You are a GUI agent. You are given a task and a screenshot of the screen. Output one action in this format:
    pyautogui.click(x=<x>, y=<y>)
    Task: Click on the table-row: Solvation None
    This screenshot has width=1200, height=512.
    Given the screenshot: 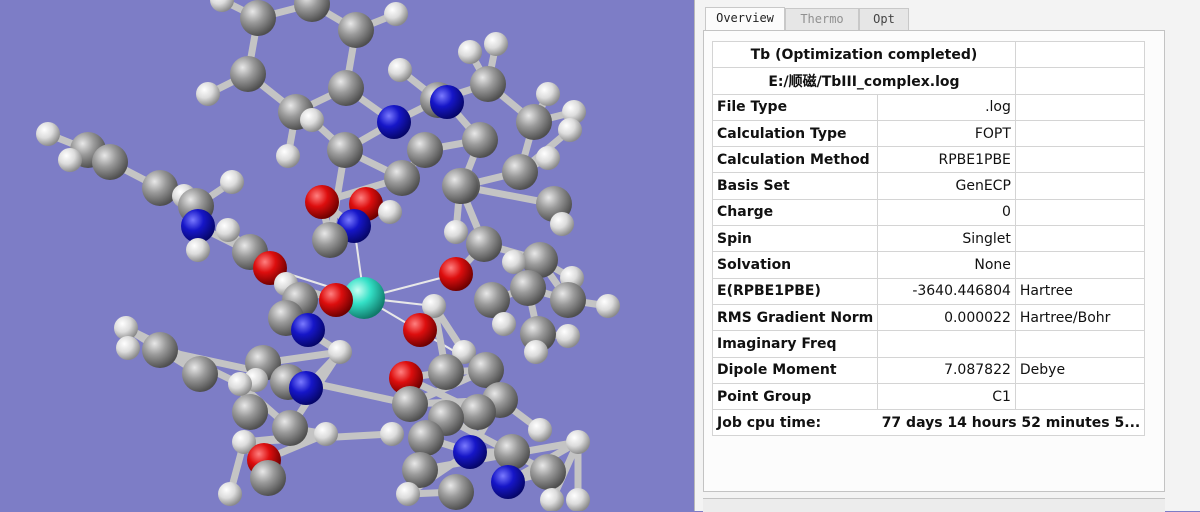 What is the action you would take?
    pyautogui.click(x=928, y=265)
    